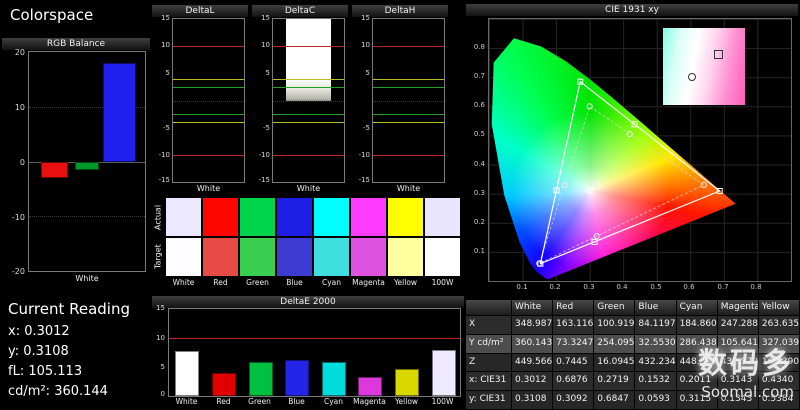  Describe the element at coordinates (314, 352) in the screenshot. I see `deltae-plot` at that location.